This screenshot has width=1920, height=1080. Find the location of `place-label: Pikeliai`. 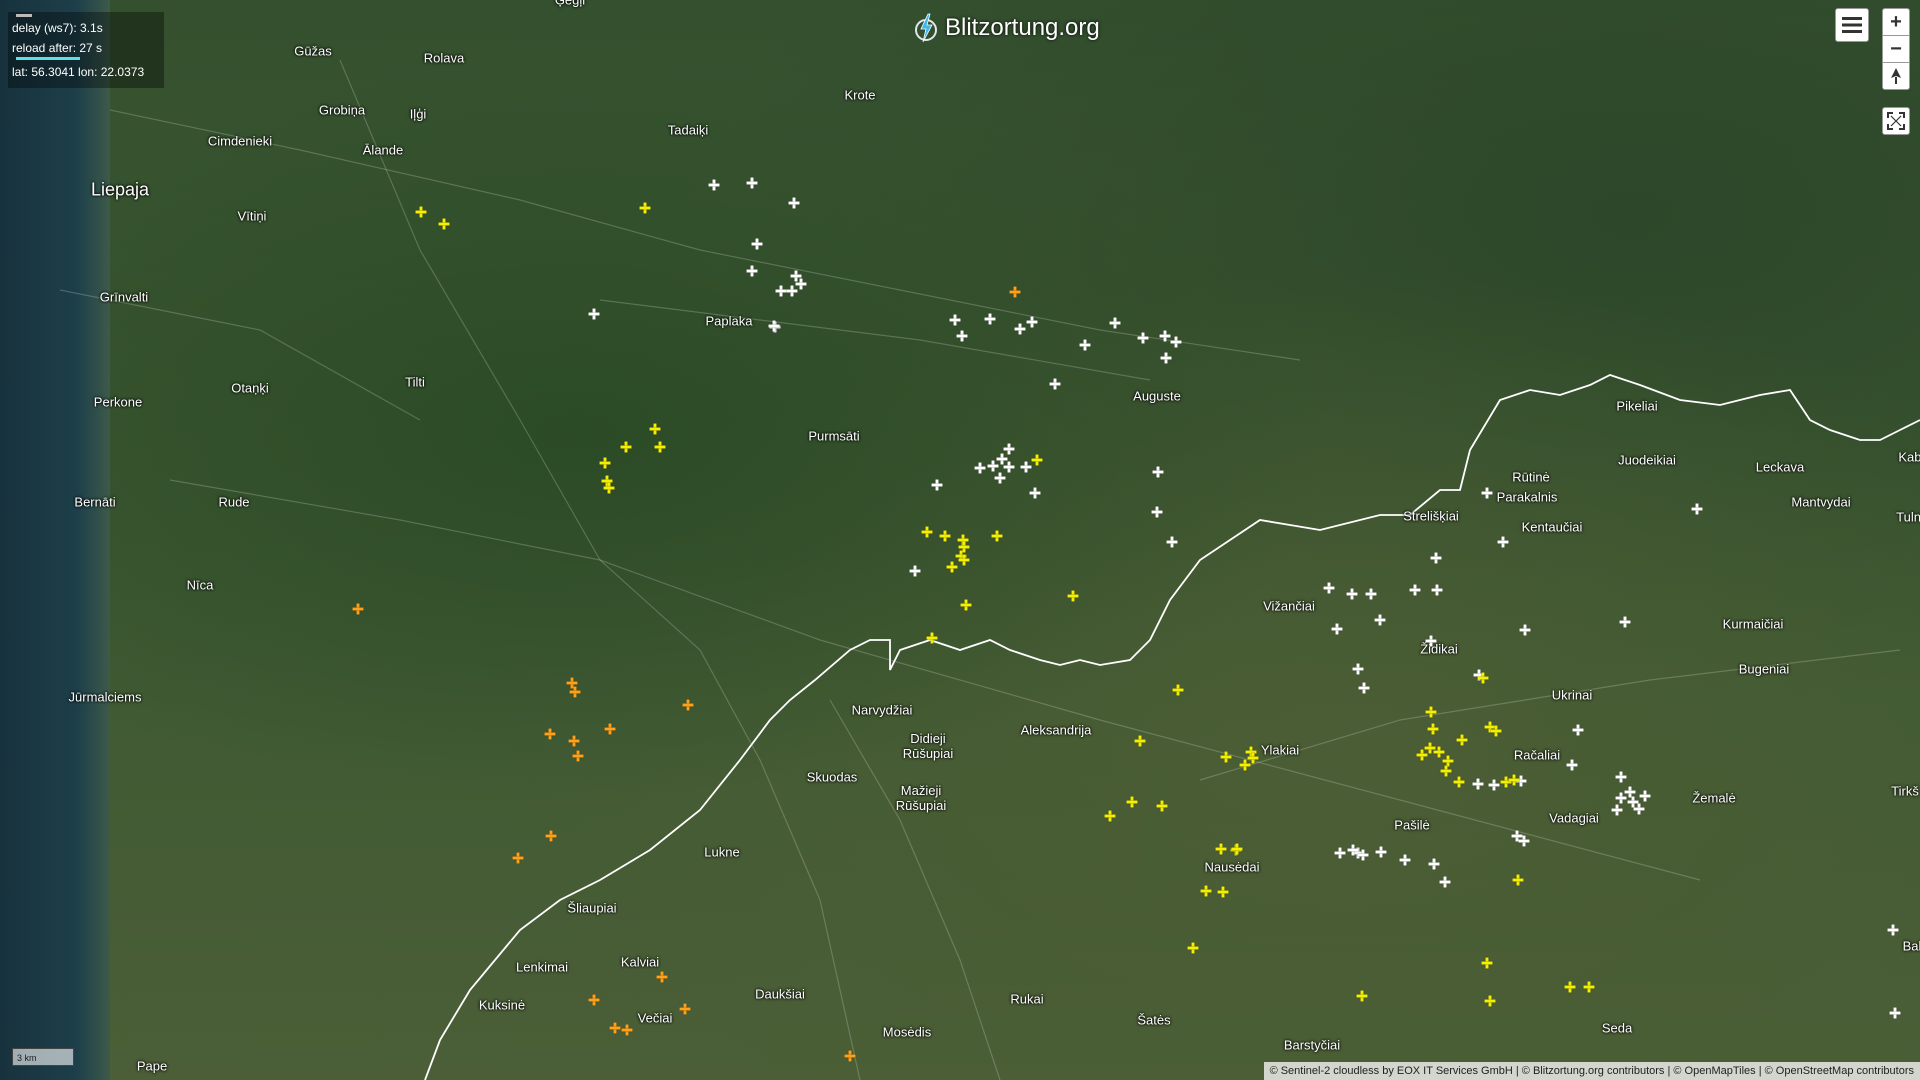

place-label: Pikeliai is located at coordinates (1637, 406).